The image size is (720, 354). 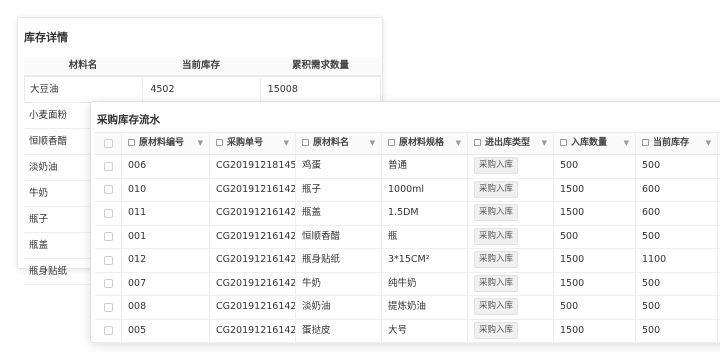 What do you see at coordinates (165, 236) in the screenshot?
I see `cell-material-id: 001` at bounding box center [165, 236].